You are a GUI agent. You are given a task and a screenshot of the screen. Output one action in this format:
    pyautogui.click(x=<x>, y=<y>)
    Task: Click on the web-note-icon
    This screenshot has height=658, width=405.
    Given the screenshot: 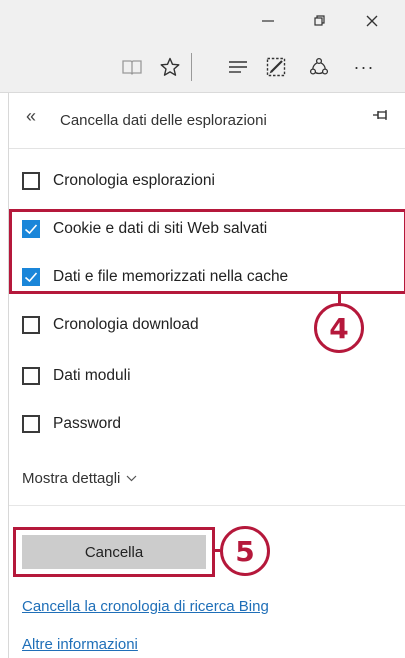 What is the action you would take?
    pyautogui.click(x=276, y=67)
    